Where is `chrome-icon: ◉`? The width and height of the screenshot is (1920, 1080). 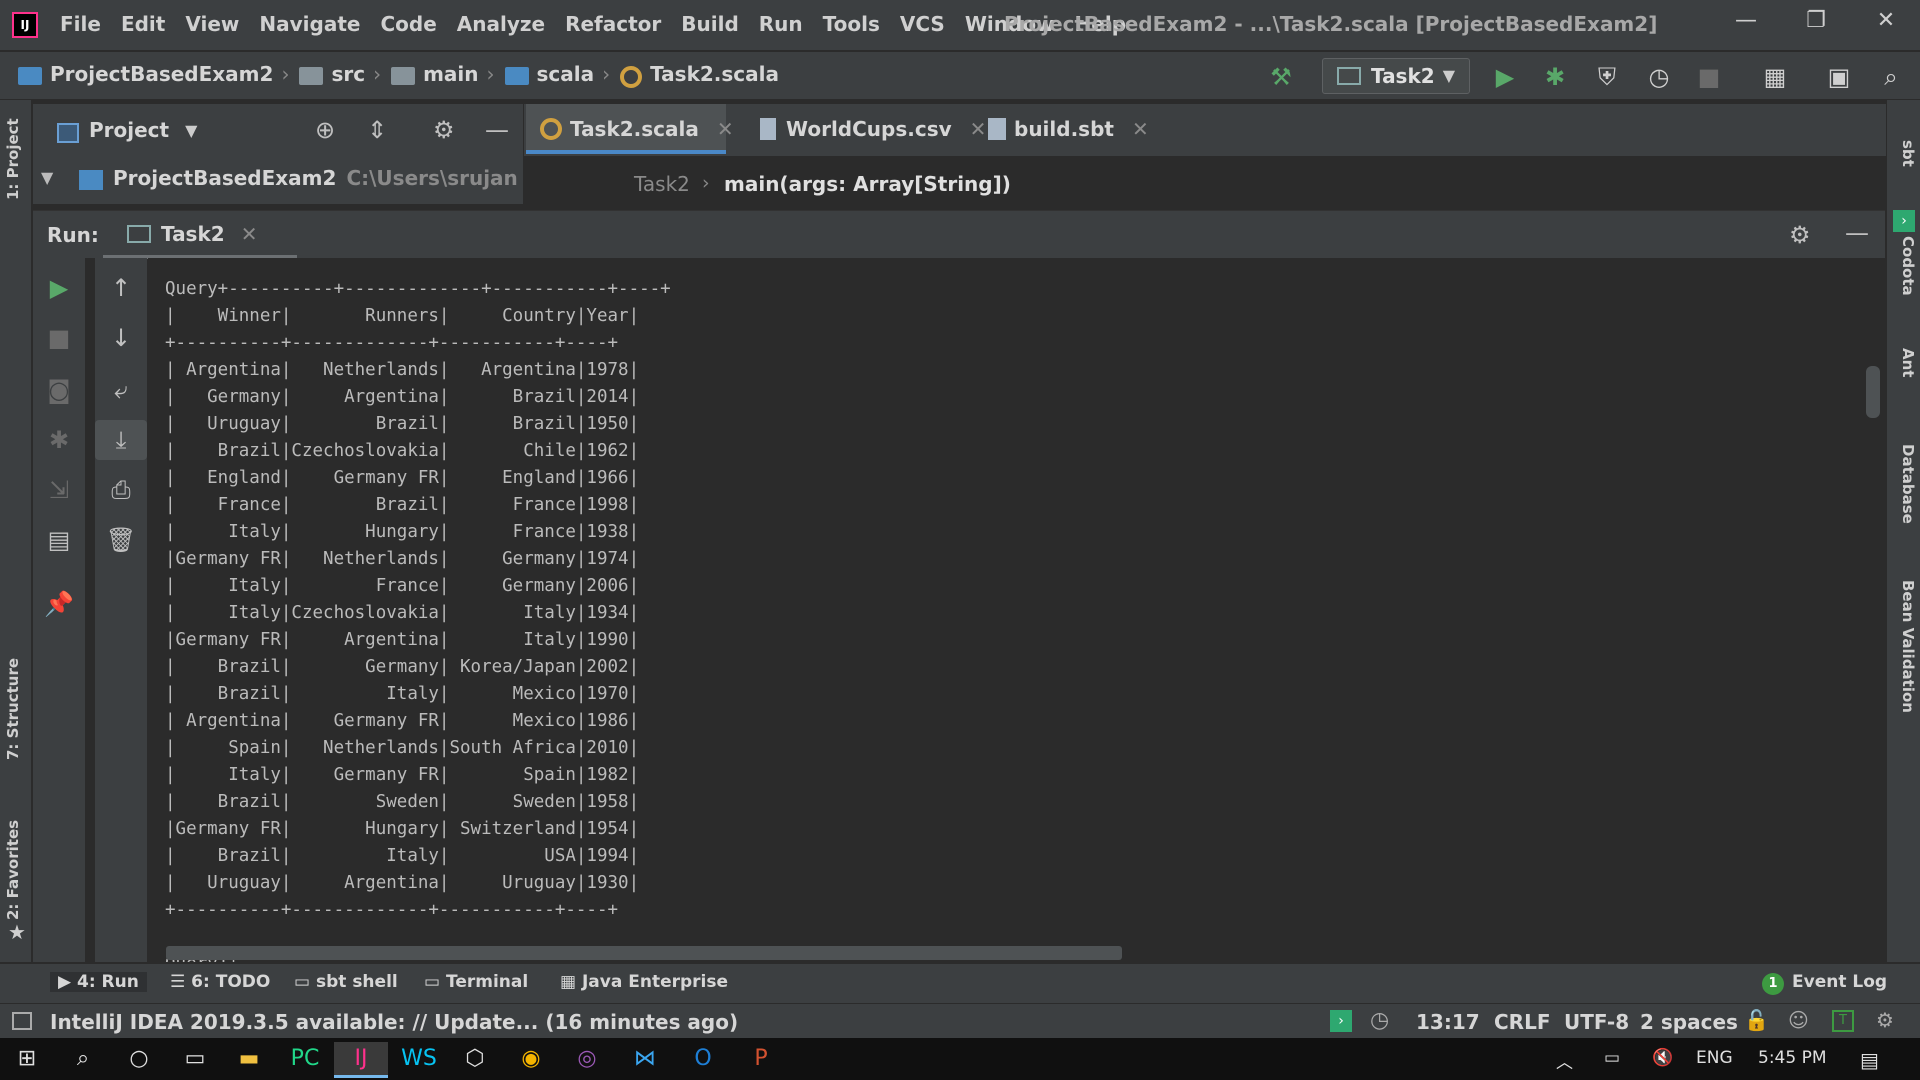 chrome-icon: ◉ is located at coordinates (531, 1060).